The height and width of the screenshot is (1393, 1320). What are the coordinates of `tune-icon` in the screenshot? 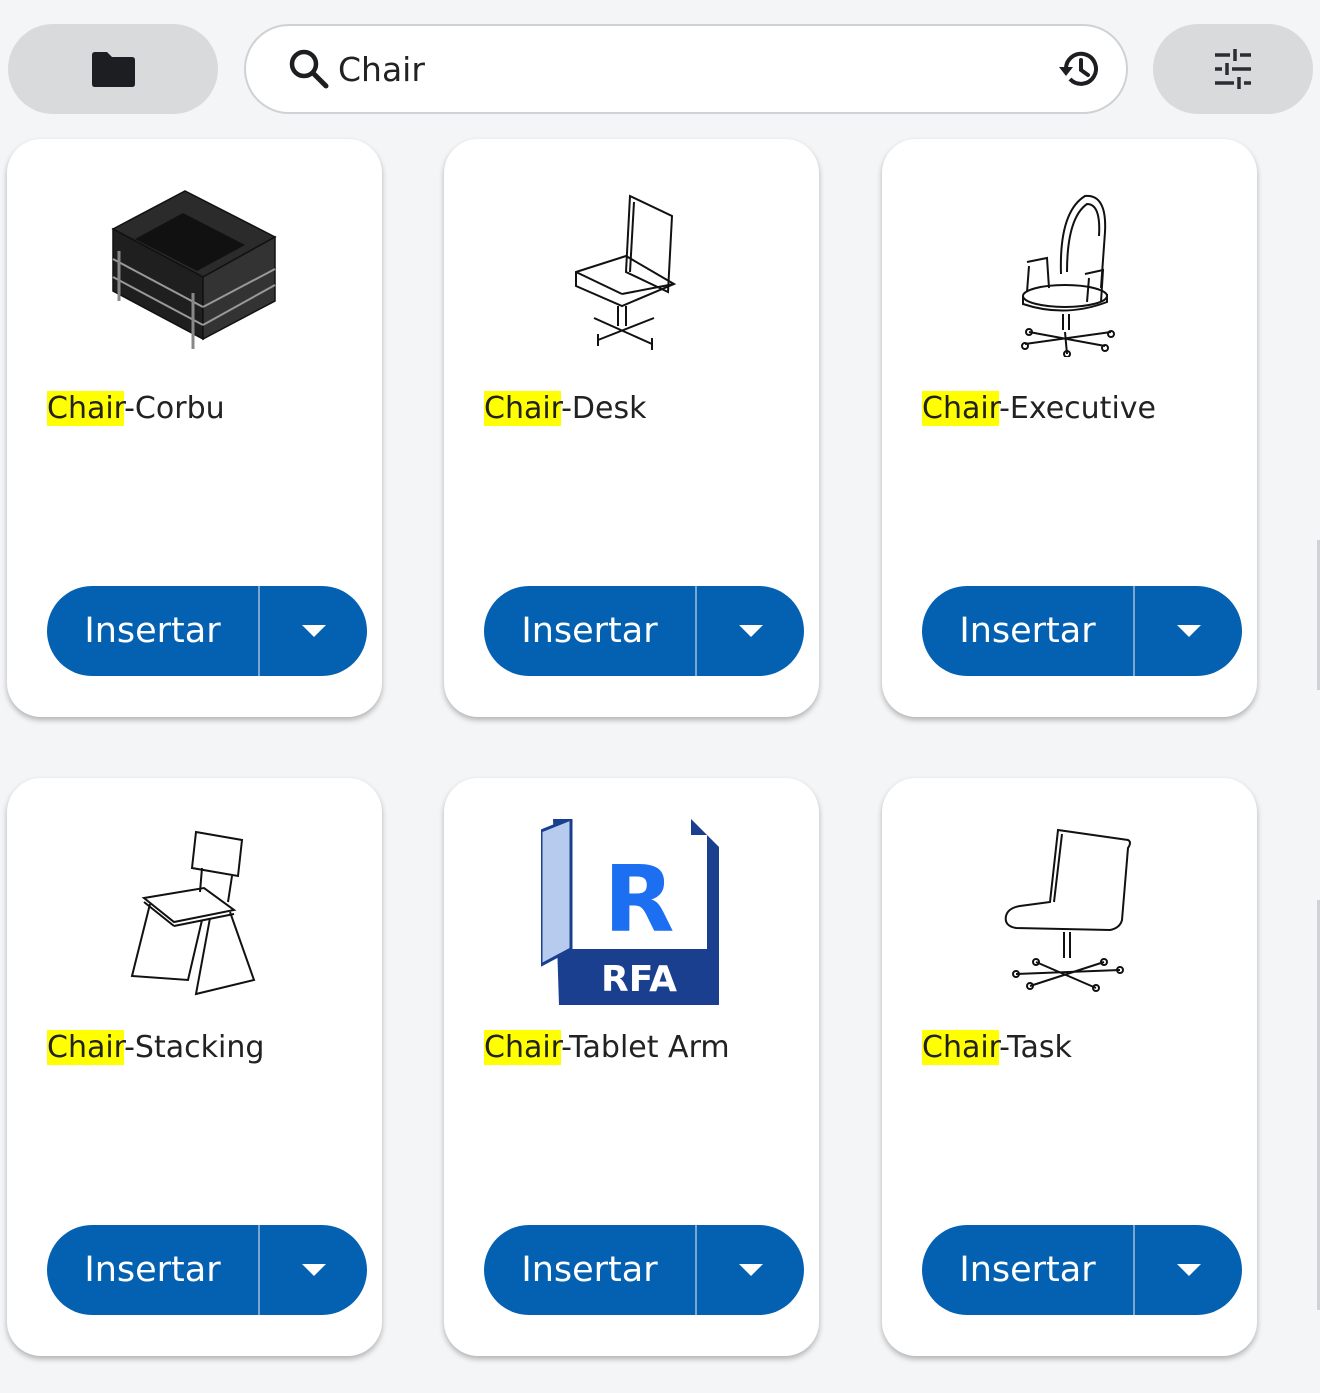 It's located at (1233, 69).